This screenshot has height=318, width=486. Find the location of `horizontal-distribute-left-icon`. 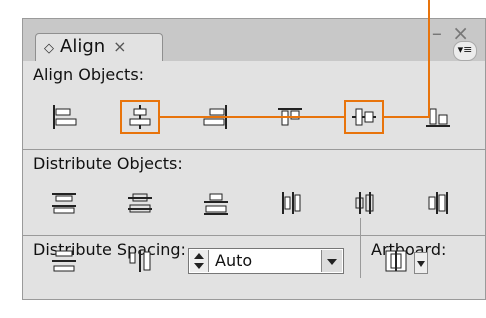

horizontal-distribute-left-icon is located at coordinates (290, 203).